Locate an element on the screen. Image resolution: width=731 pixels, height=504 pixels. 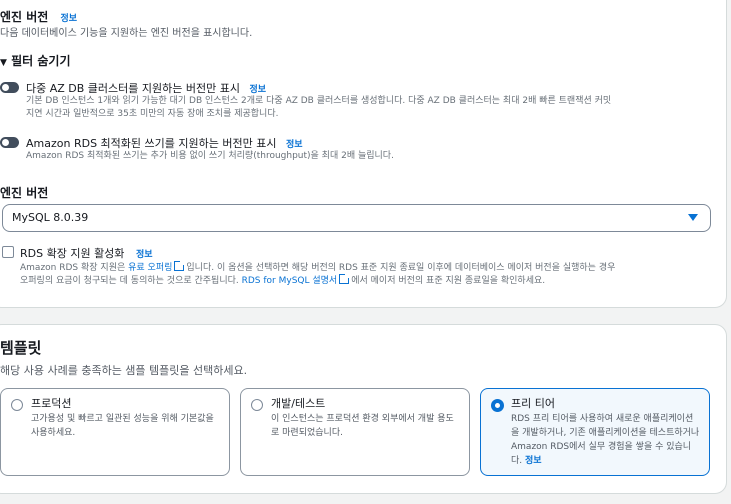
hide-filters-label: 필터 숨기기 is located at coordinates (41, 61).